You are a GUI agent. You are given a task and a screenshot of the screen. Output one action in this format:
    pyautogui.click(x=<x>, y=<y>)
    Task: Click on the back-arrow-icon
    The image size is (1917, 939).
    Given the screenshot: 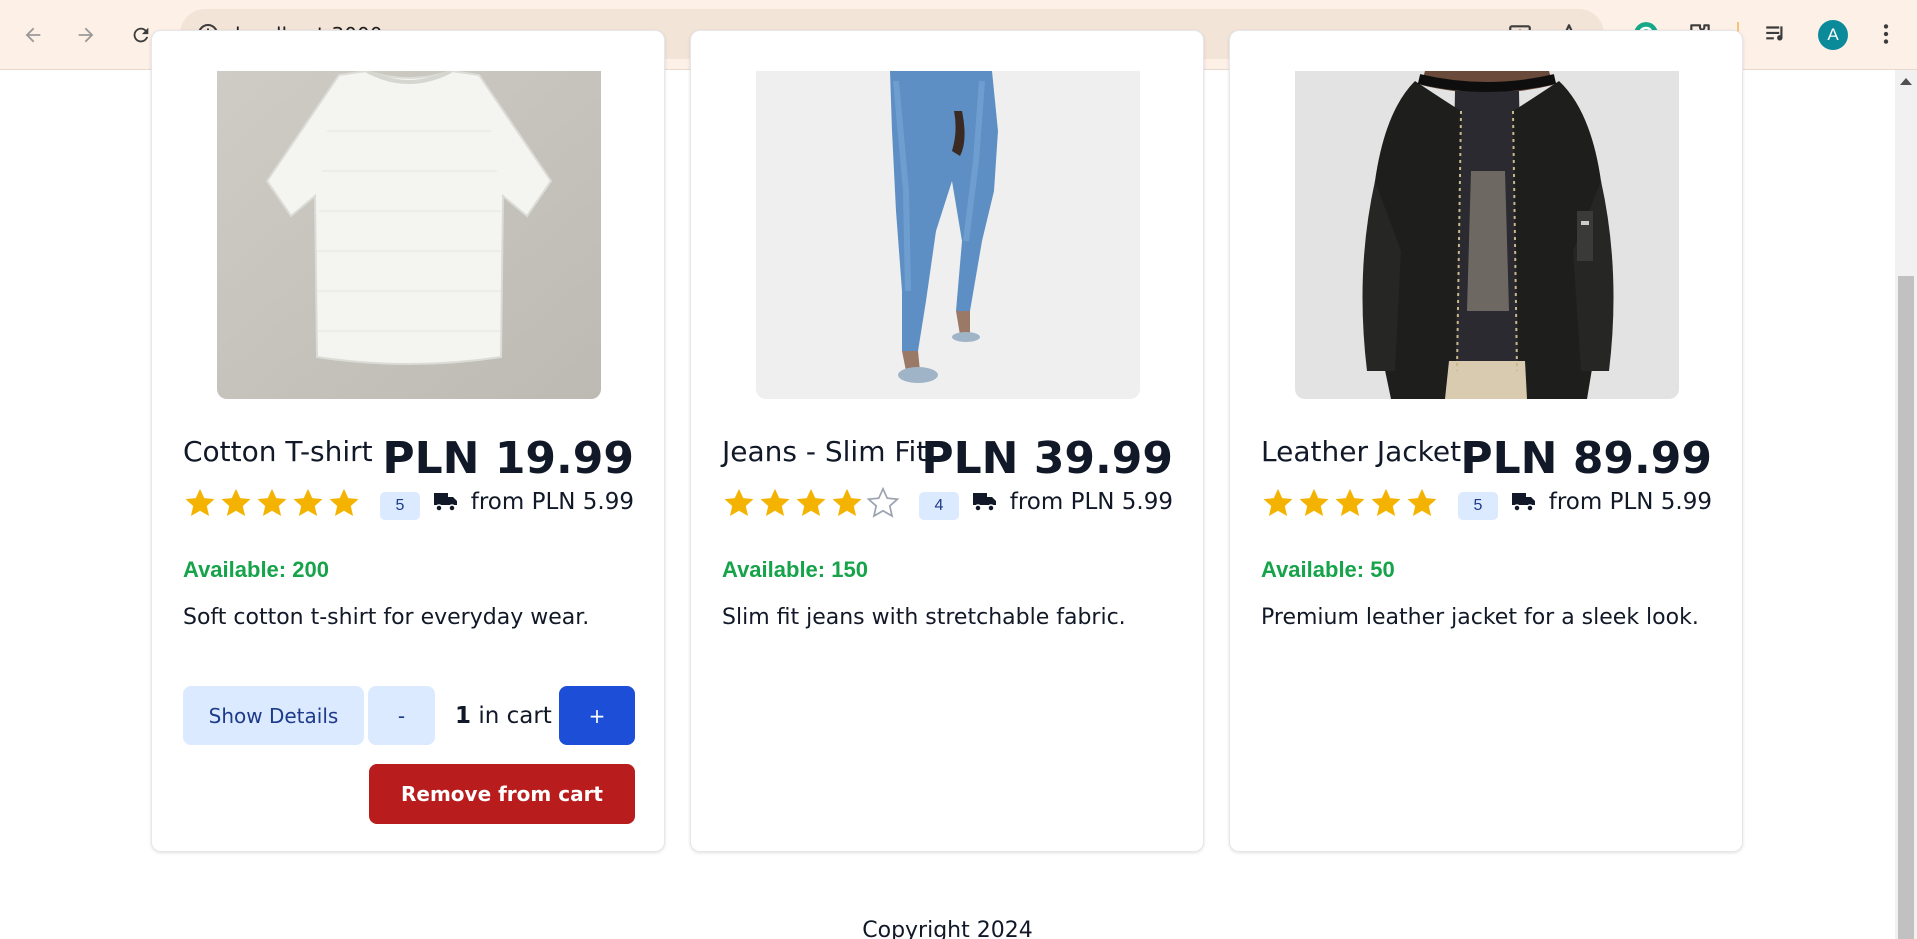 What is the action you would take?
    pyautogui.click(x=33, y=35)
    